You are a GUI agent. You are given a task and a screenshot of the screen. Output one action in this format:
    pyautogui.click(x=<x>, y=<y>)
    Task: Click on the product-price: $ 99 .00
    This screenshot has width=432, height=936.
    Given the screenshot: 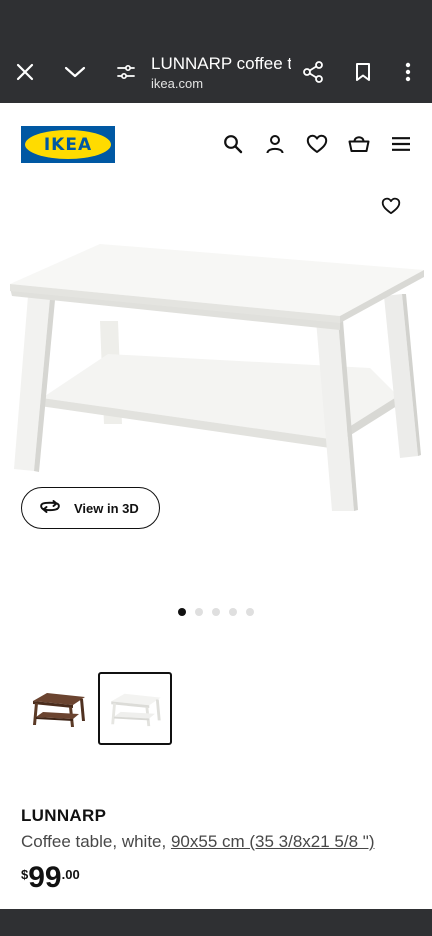 What is the action you would take?
    pyautogui.click(x=50, y=878)
    